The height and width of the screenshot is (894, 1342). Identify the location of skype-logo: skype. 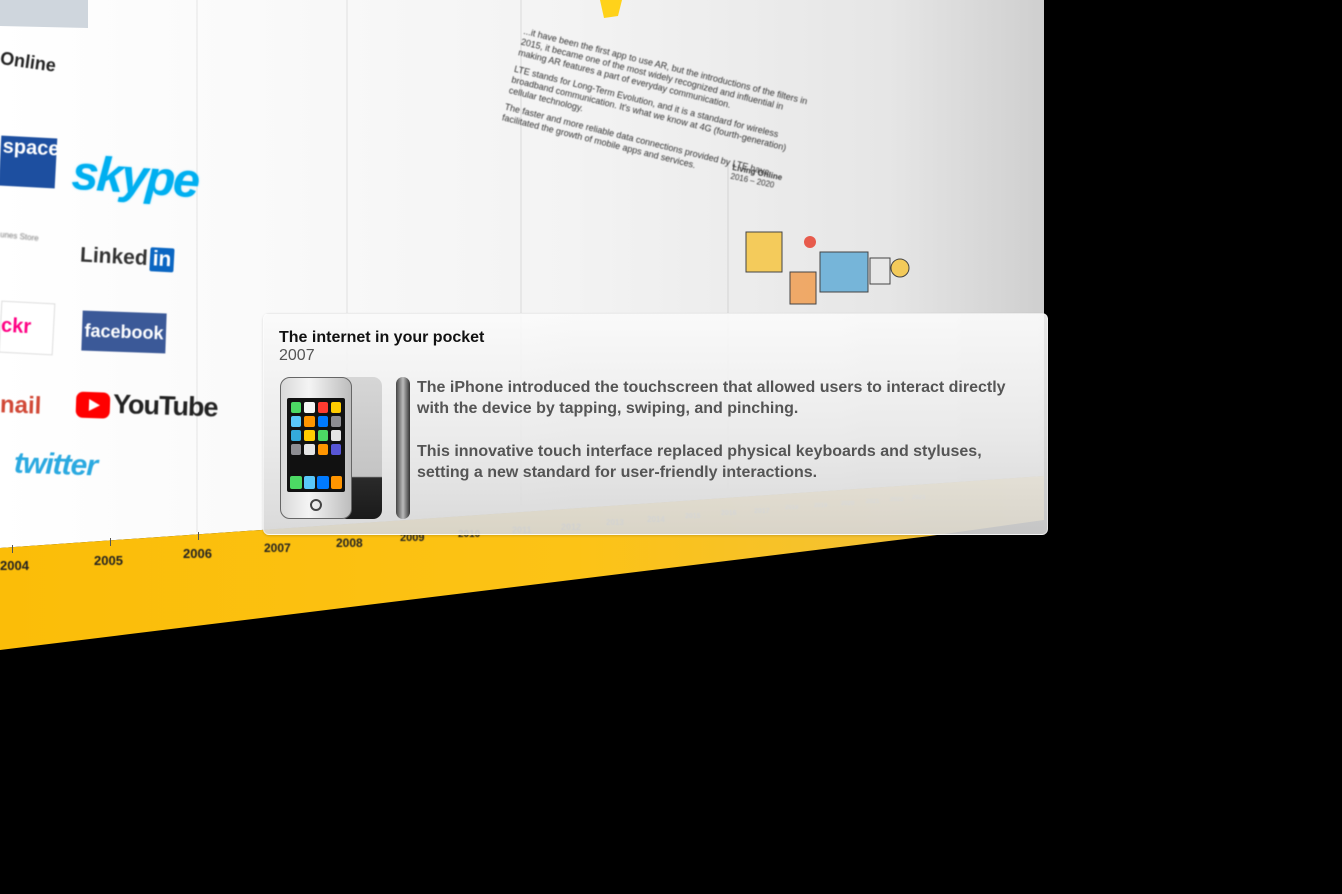
(135, 177).